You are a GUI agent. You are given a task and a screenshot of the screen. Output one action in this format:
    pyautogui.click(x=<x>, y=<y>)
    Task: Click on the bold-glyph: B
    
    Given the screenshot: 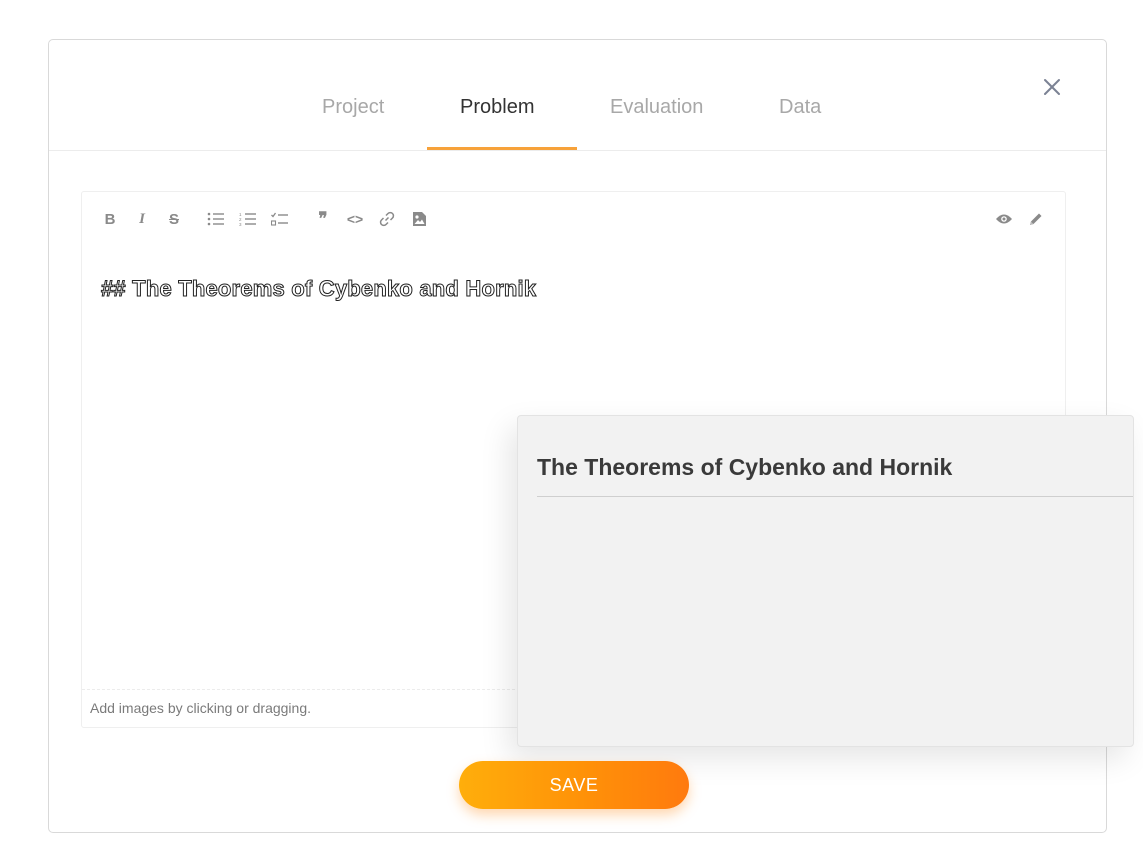 What is the action you would take?
    pyautogui.click(x=110, y=219)
    